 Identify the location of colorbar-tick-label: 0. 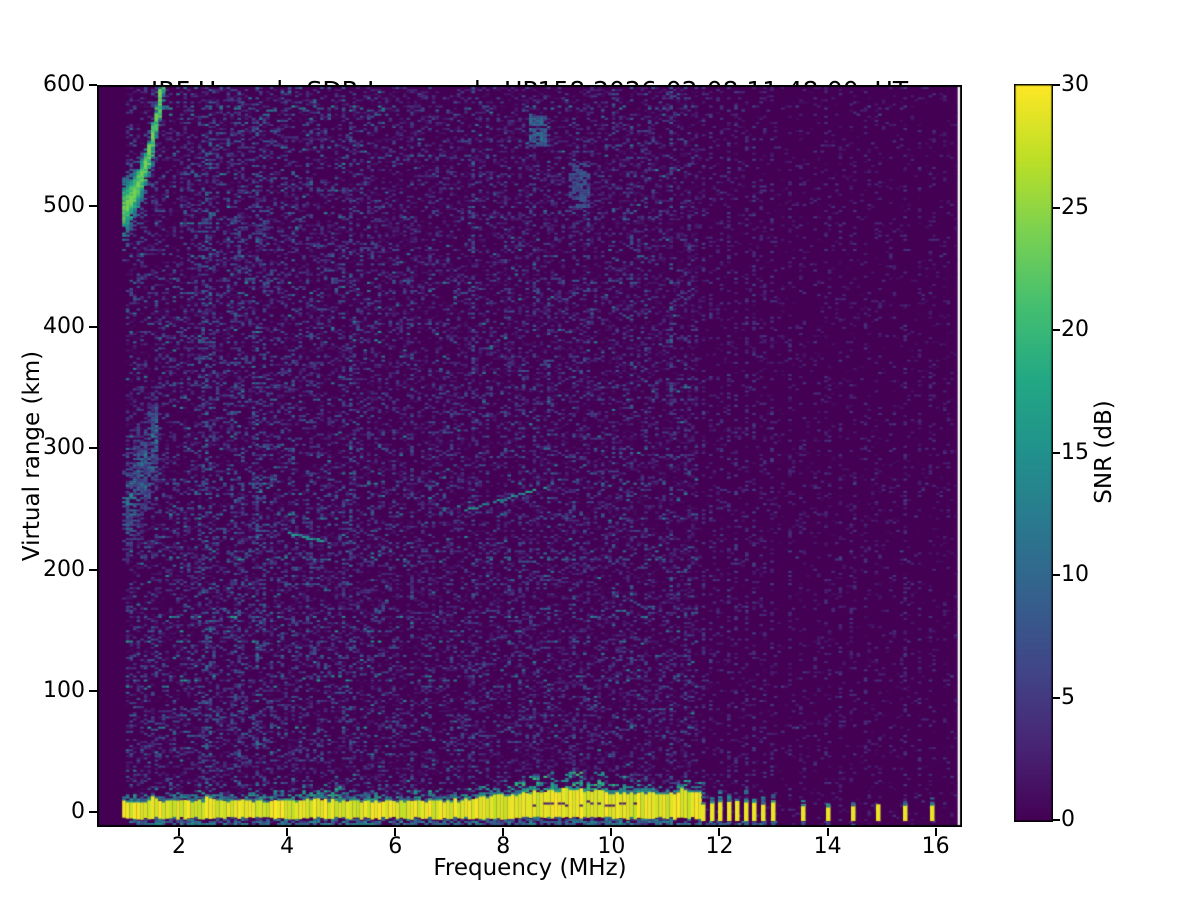
(1068, 819).